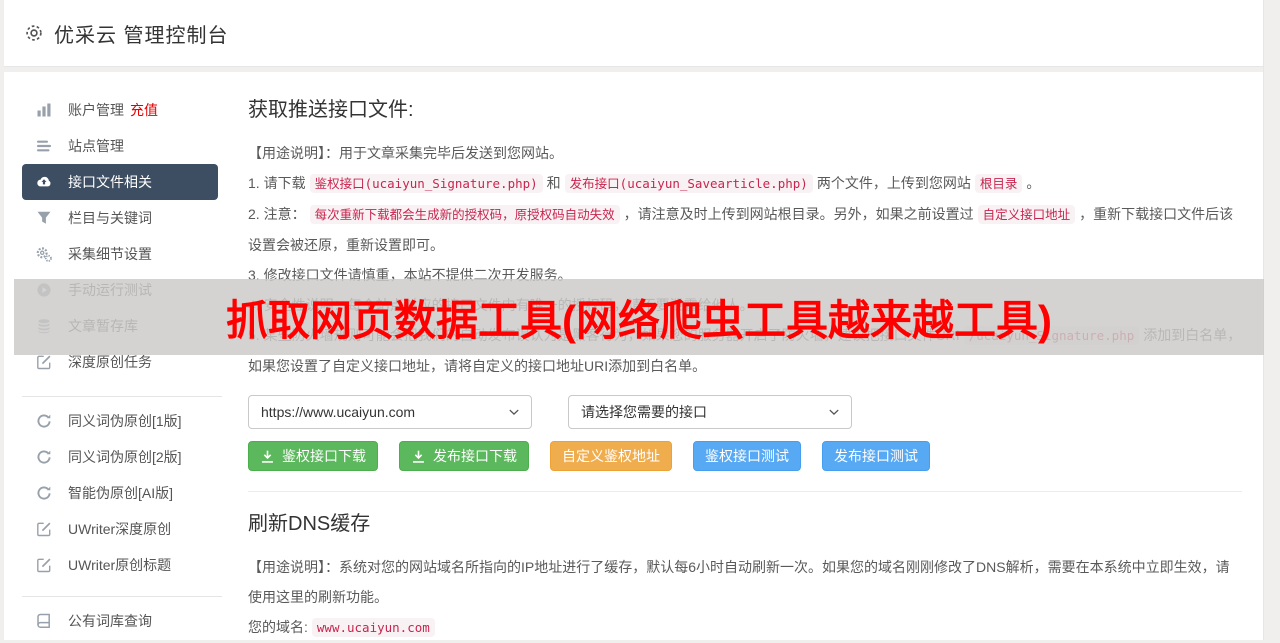 This screenshot has width=1280, height=643. Describe the element at coordinates (110, 254) in the screenshot. I see `sidebar-item-label: 采集细节设置` at that location.